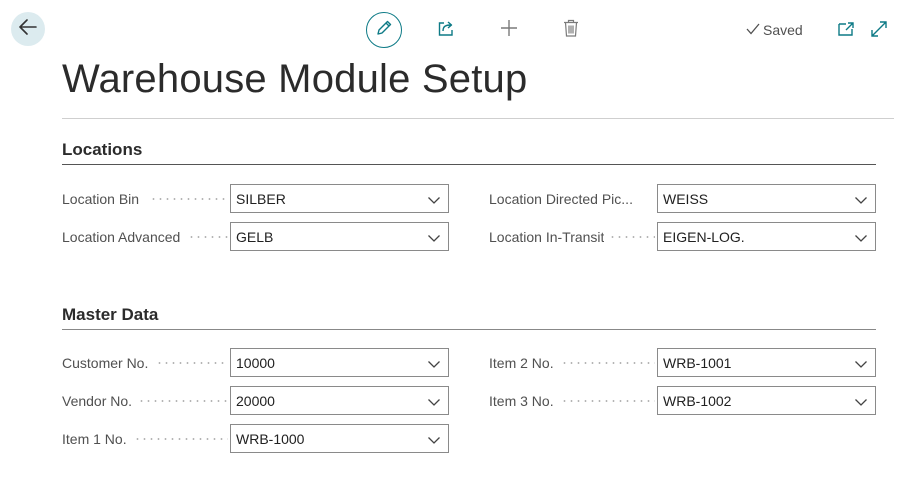 The width and height of the screenshot is (915, 498). What do you see at coordinates (339, 362) in the screenshot?
I see `customer-no-dropdown: 10000` at bounding box center [339, 362].